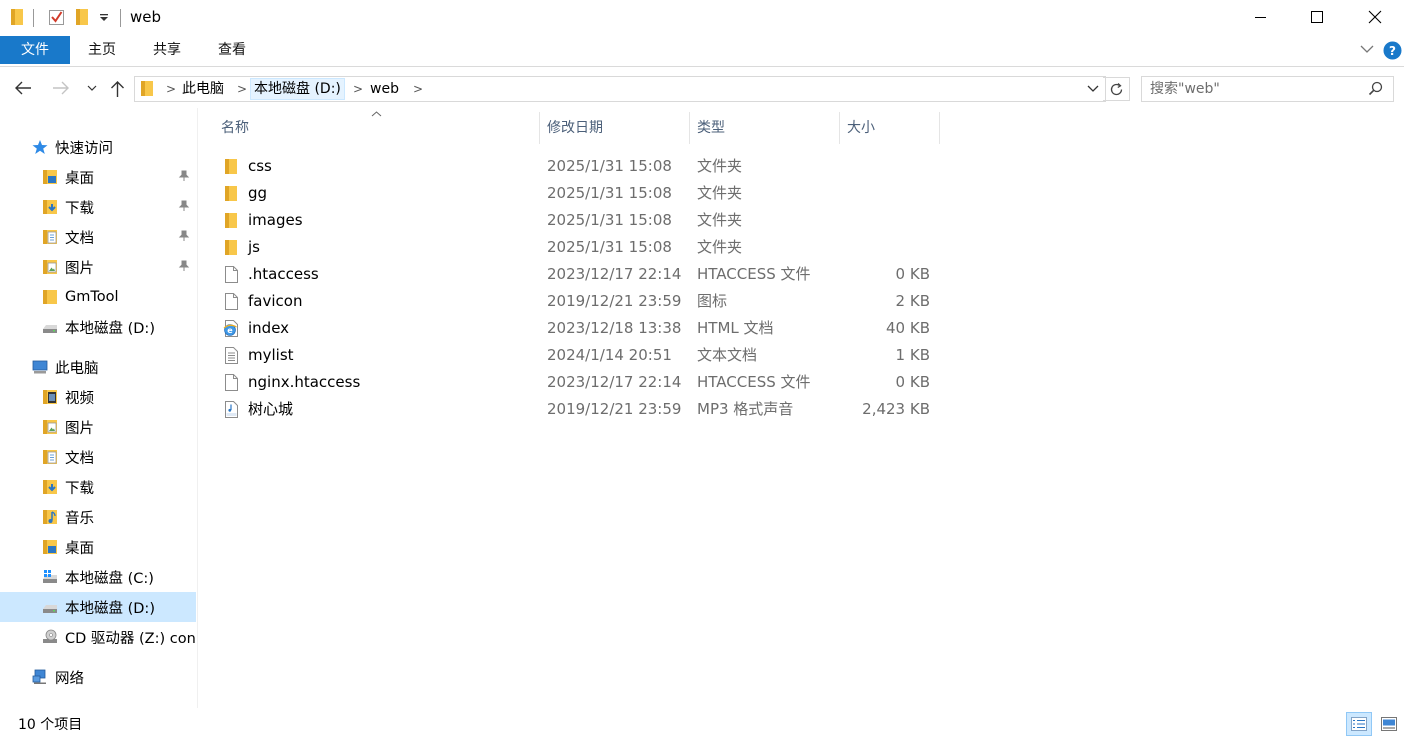 Image resolution: width=1404 pixels, height=739 pixels. I want to click on sidebar-item-gmtool: GmTool, so click(98, 297).